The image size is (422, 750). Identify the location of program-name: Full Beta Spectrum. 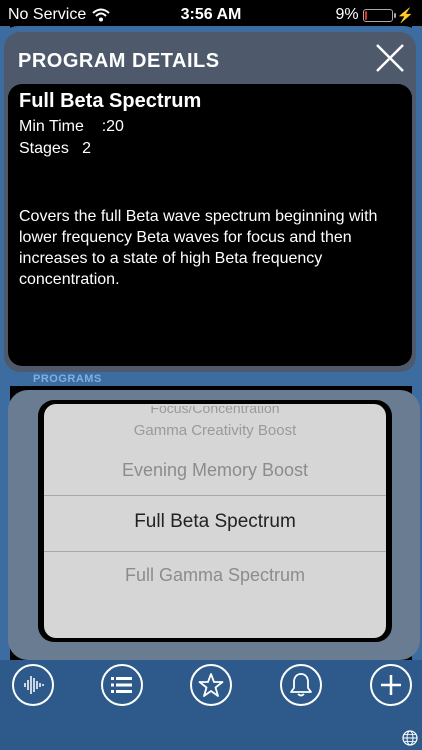
(110, 101).